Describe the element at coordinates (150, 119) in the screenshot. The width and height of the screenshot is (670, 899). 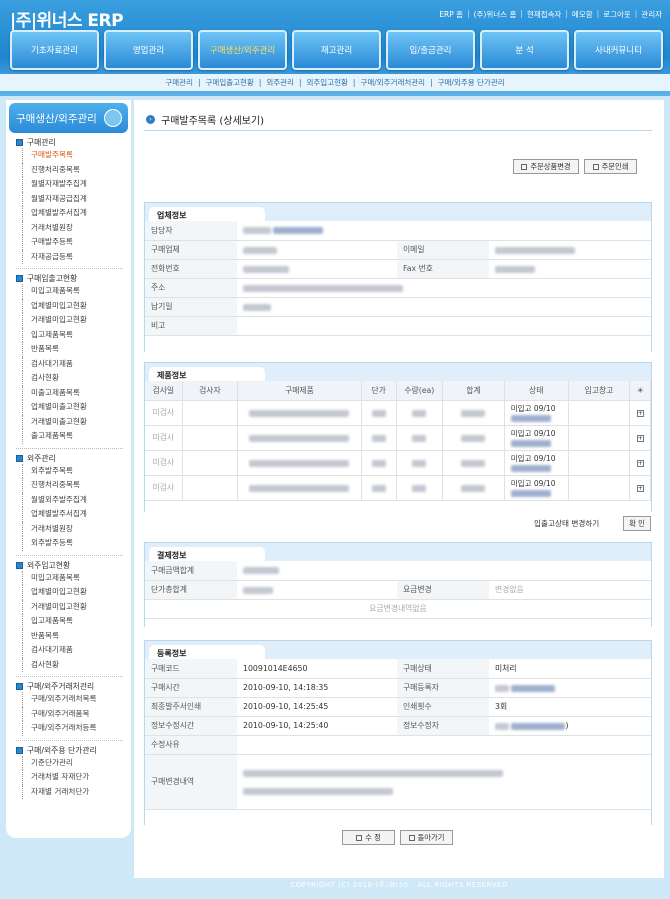
I see `arrow-icon: ›` at that location.